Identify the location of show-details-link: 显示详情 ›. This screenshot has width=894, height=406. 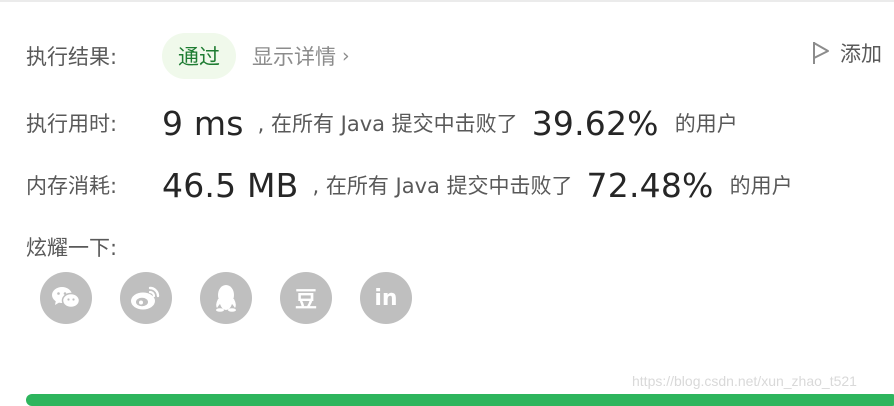
(301, 56).